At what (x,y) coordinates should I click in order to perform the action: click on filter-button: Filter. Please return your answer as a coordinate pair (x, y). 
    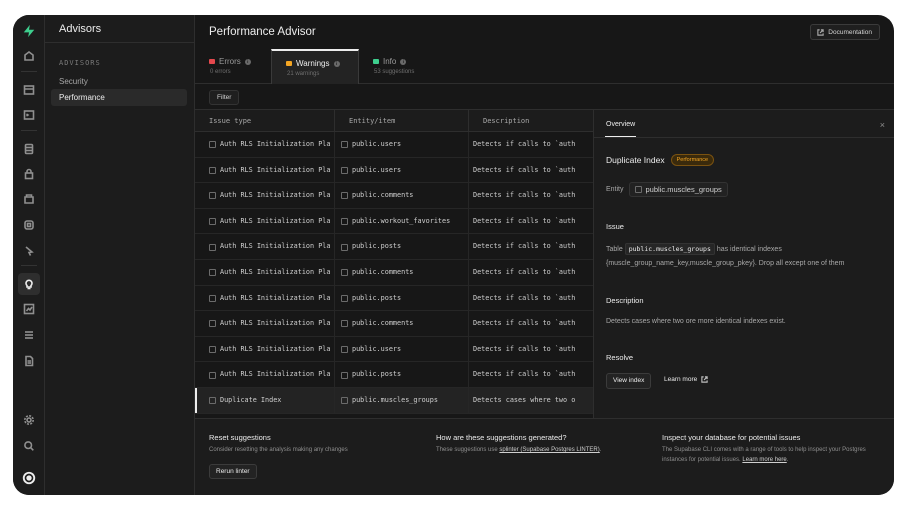
    Looking at the image, I should click on (224, 97).